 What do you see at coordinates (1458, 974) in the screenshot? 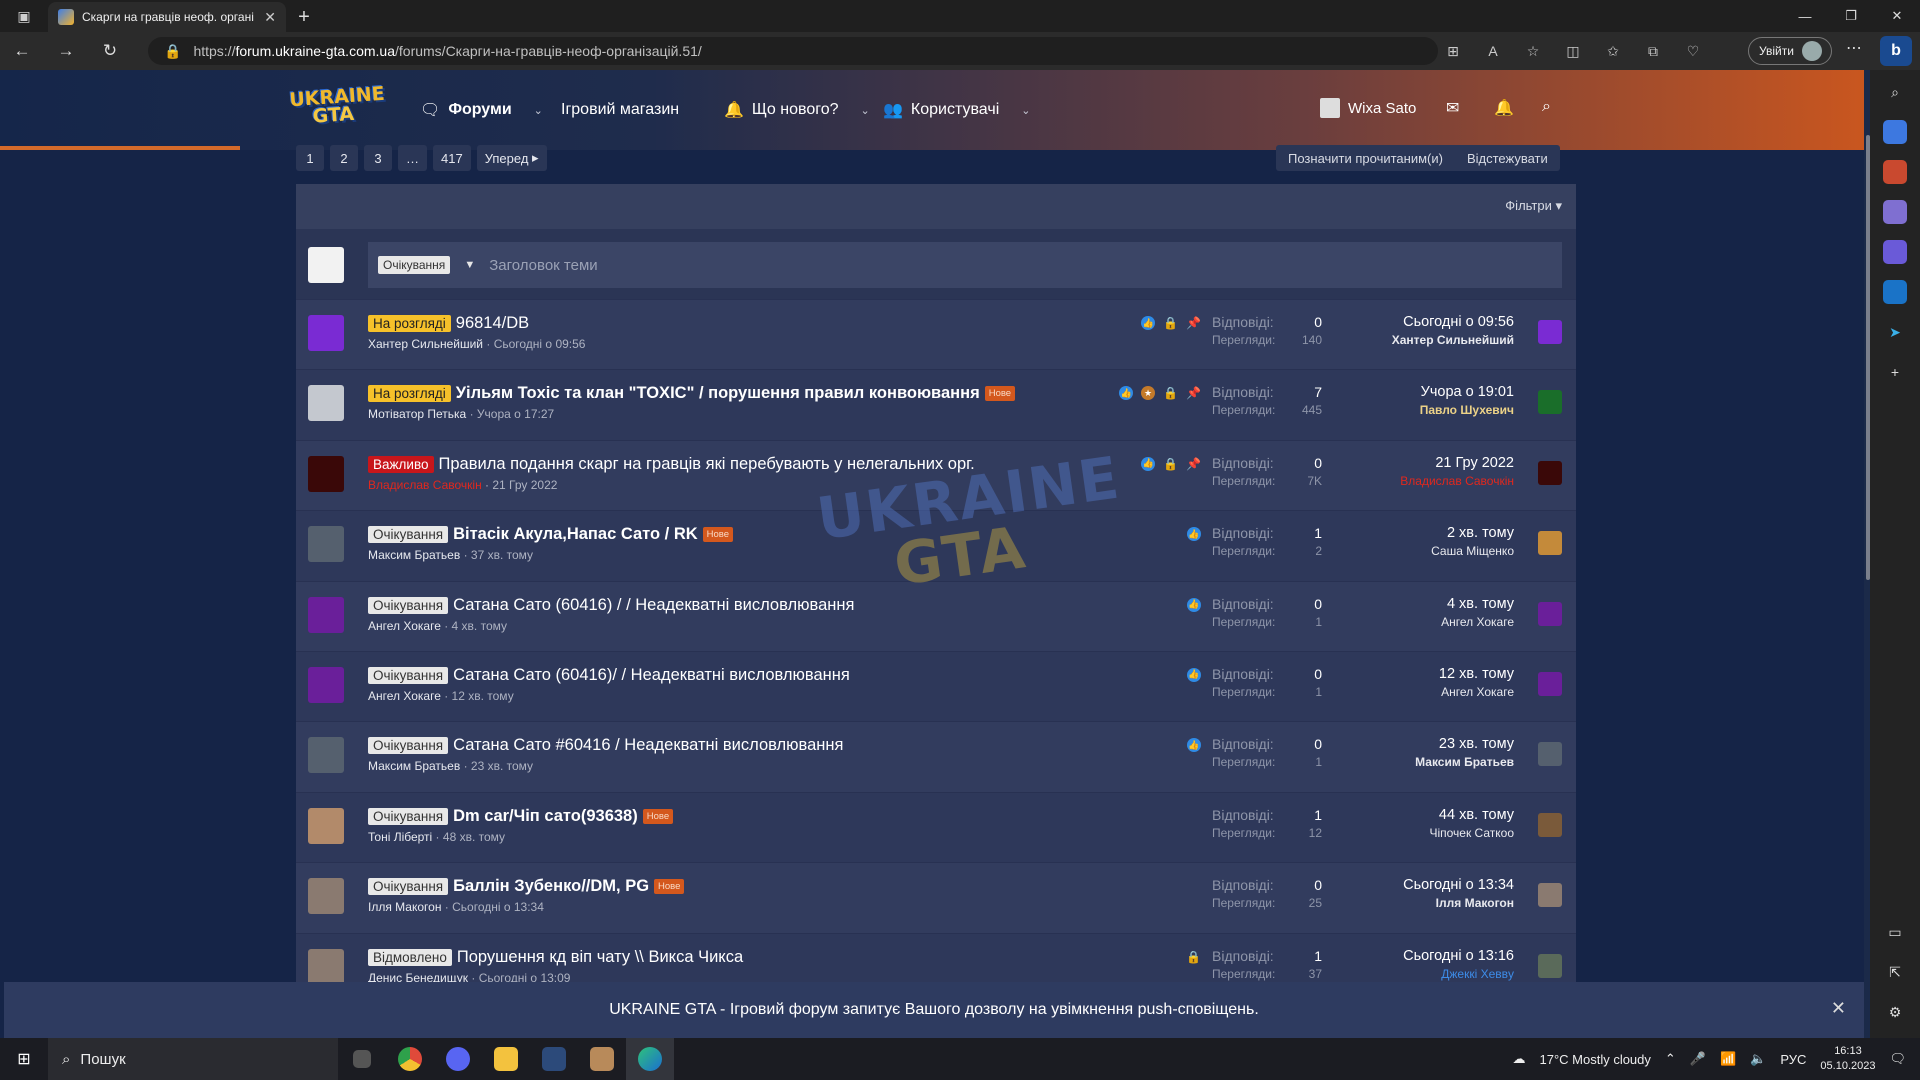
I see `last-post-user: Джеккі Хеввy` at bounding box center [1458, 974].